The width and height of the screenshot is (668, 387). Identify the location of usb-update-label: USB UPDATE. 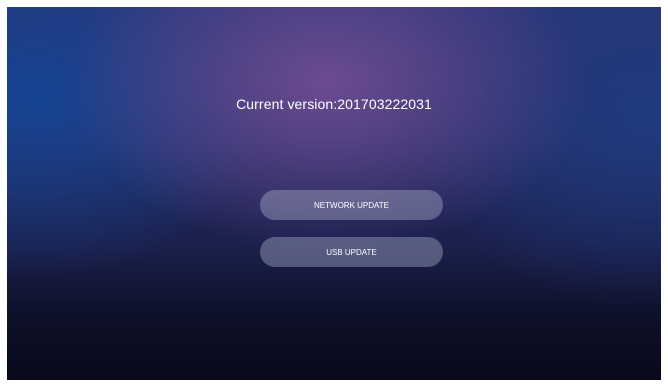
(351, 252).